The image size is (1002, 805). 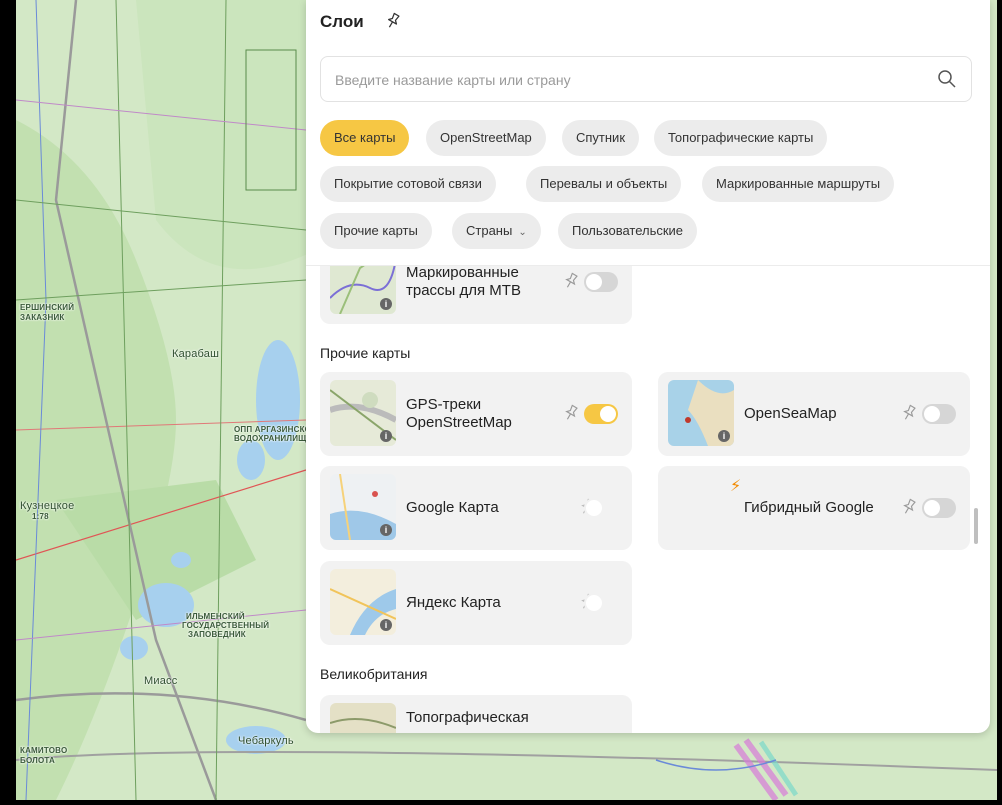 I want to click on map-place-label: Миасс, so click(x=161, y=681).